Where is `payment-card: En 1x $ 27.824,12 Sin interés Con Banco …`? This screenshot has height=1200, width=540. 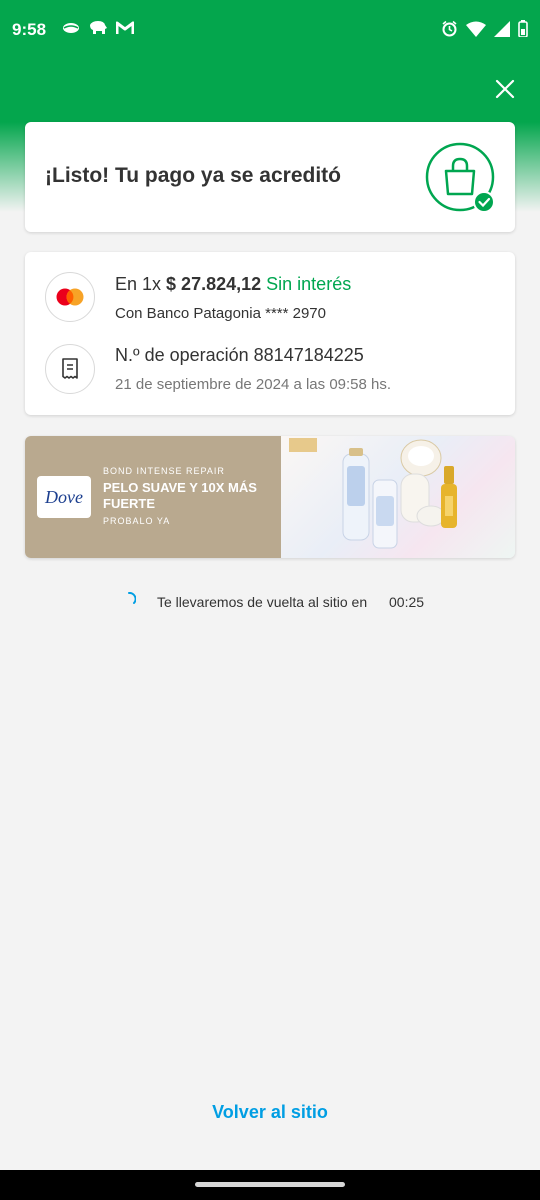 payment-card: En 1x $ 27.824,12 Sin interés Con Banco … is located at coordinates (270, 333).